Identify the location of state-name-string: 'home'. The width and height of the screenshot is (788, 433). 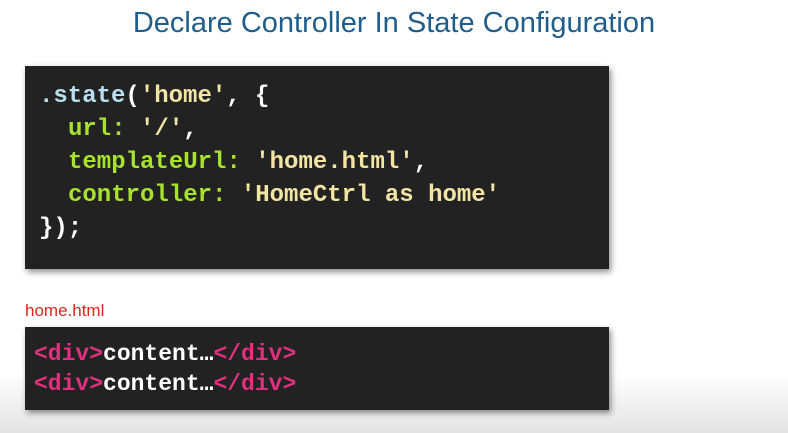
(183, 96).